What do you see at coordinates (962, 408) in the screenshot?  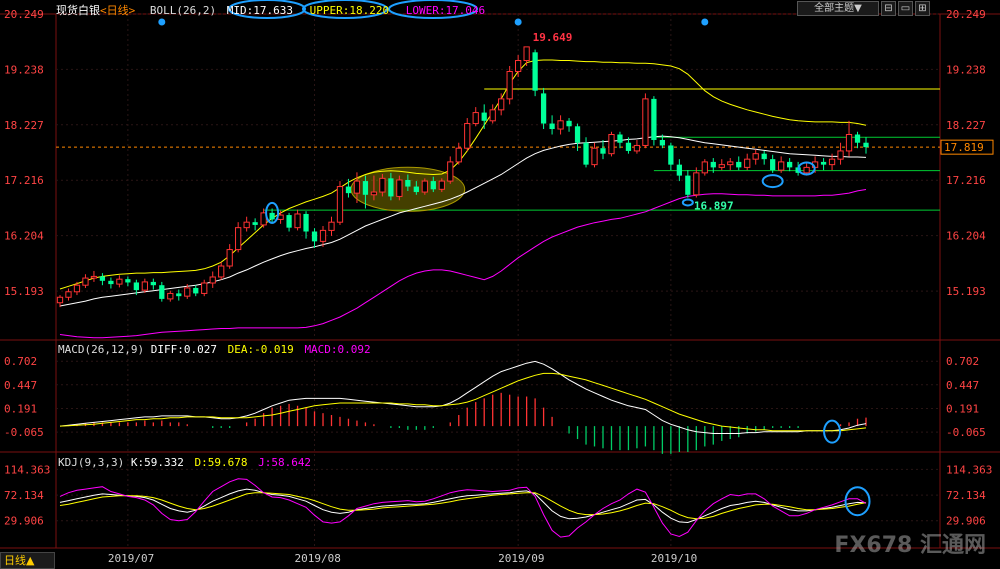 I see `y-tick-label-right: 0.191` at bounding box center [962, 408].